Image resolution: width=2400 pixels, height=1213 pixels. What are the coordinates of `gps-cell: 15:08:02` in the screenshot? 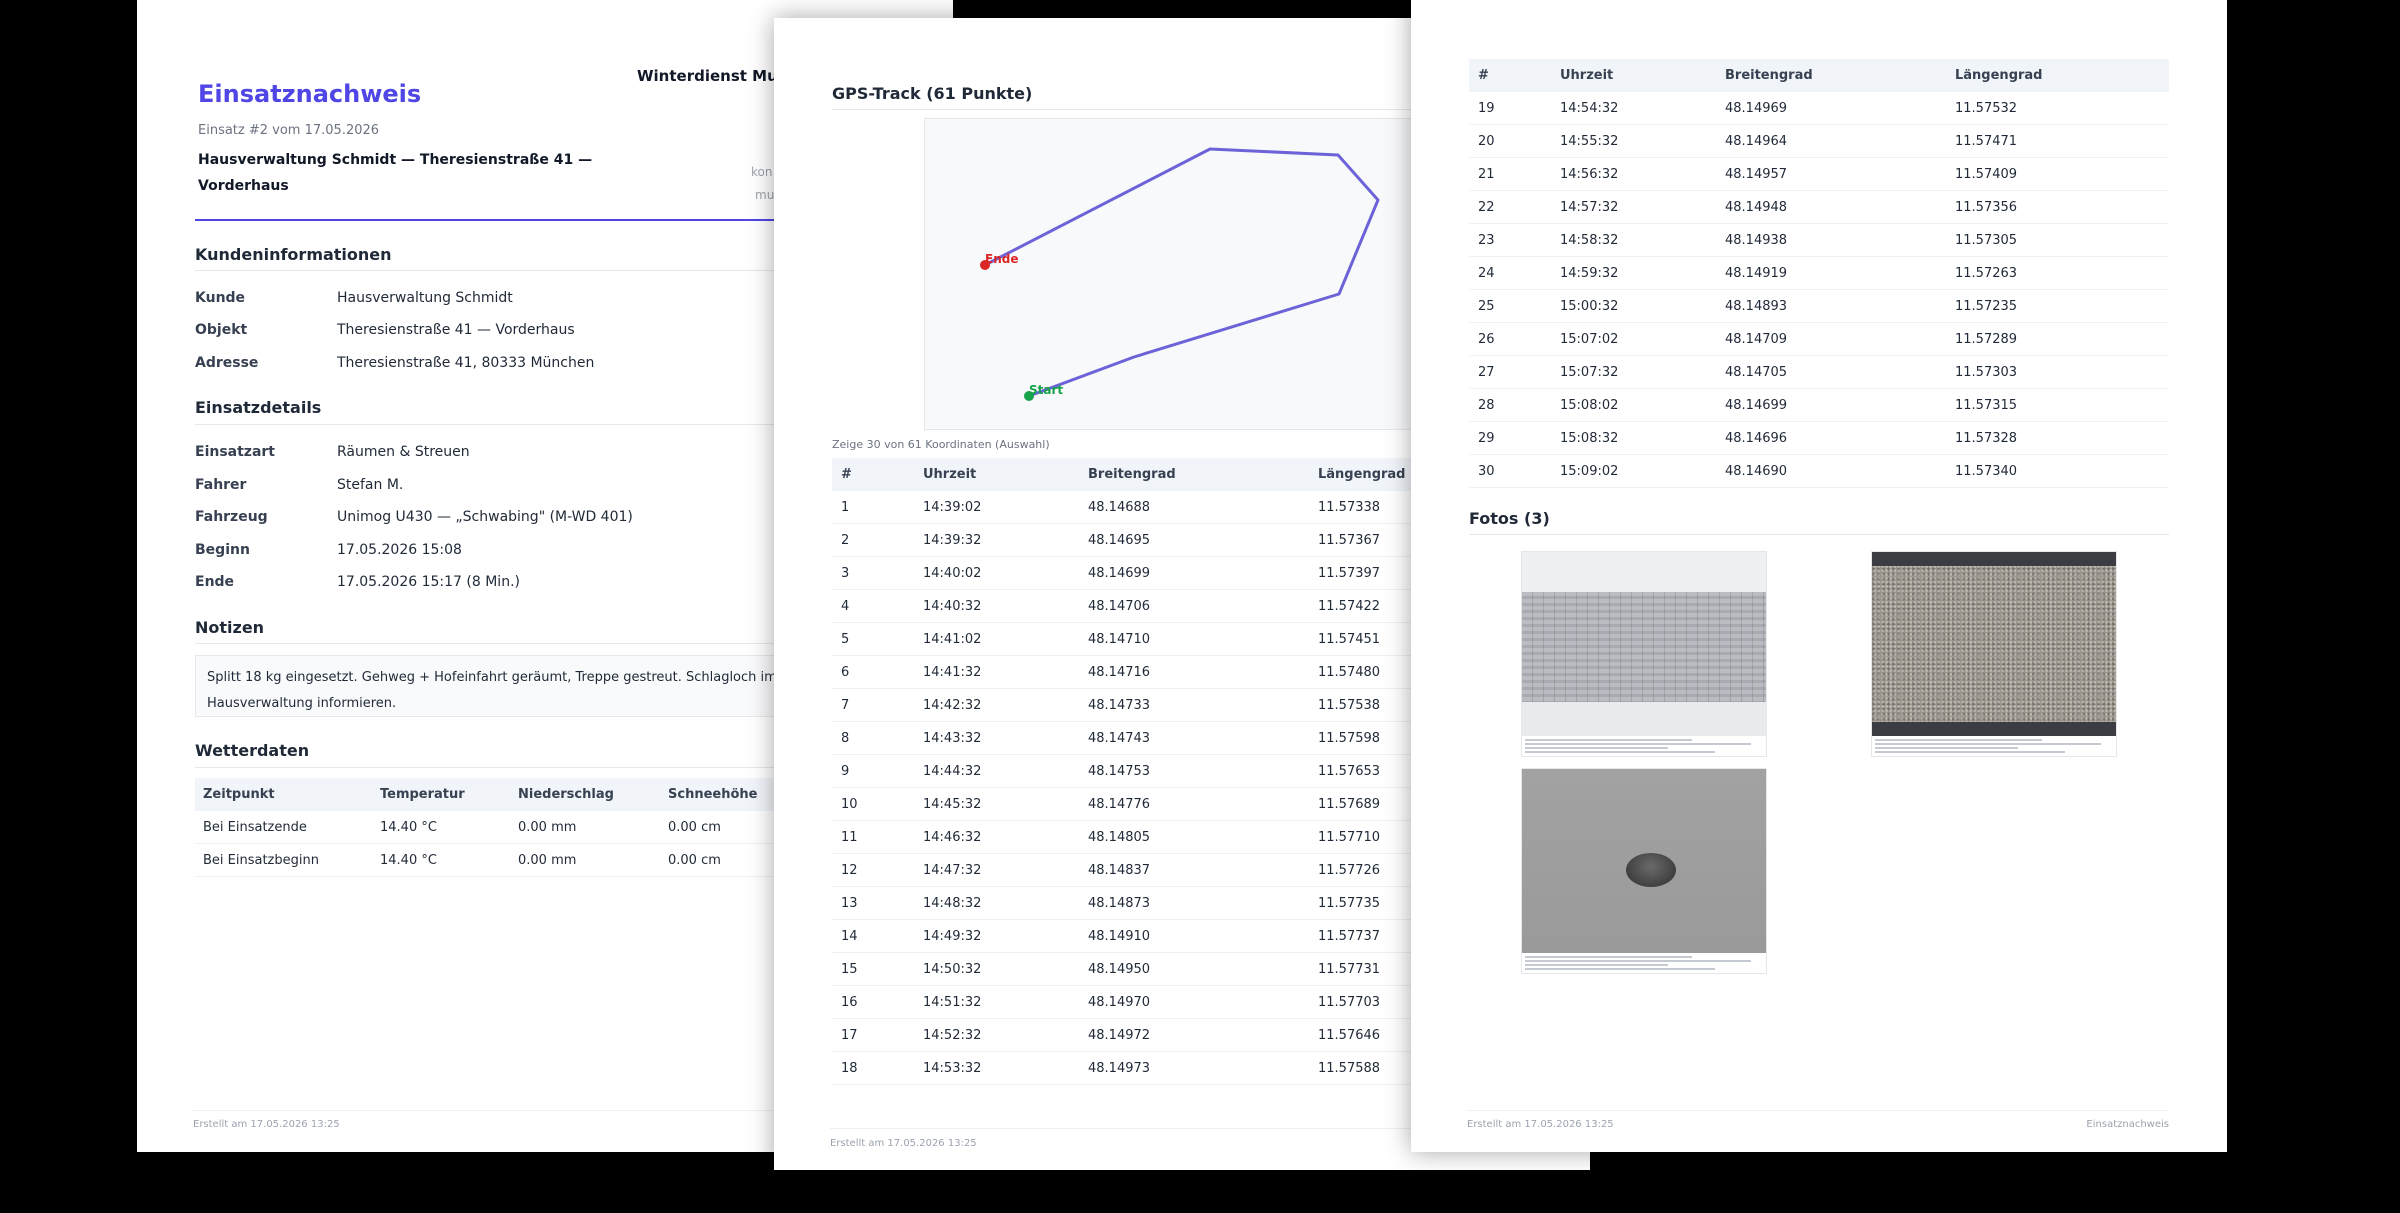 It's located at (1633, 405).